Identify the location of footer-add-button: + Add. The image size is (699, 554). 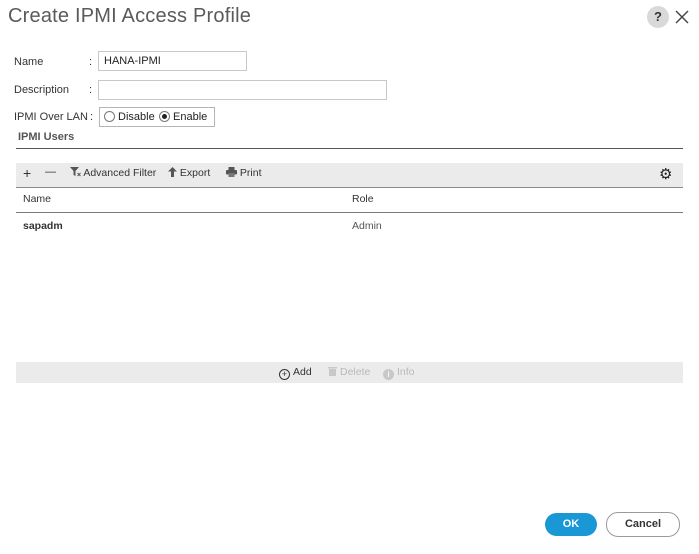
(295, 373).